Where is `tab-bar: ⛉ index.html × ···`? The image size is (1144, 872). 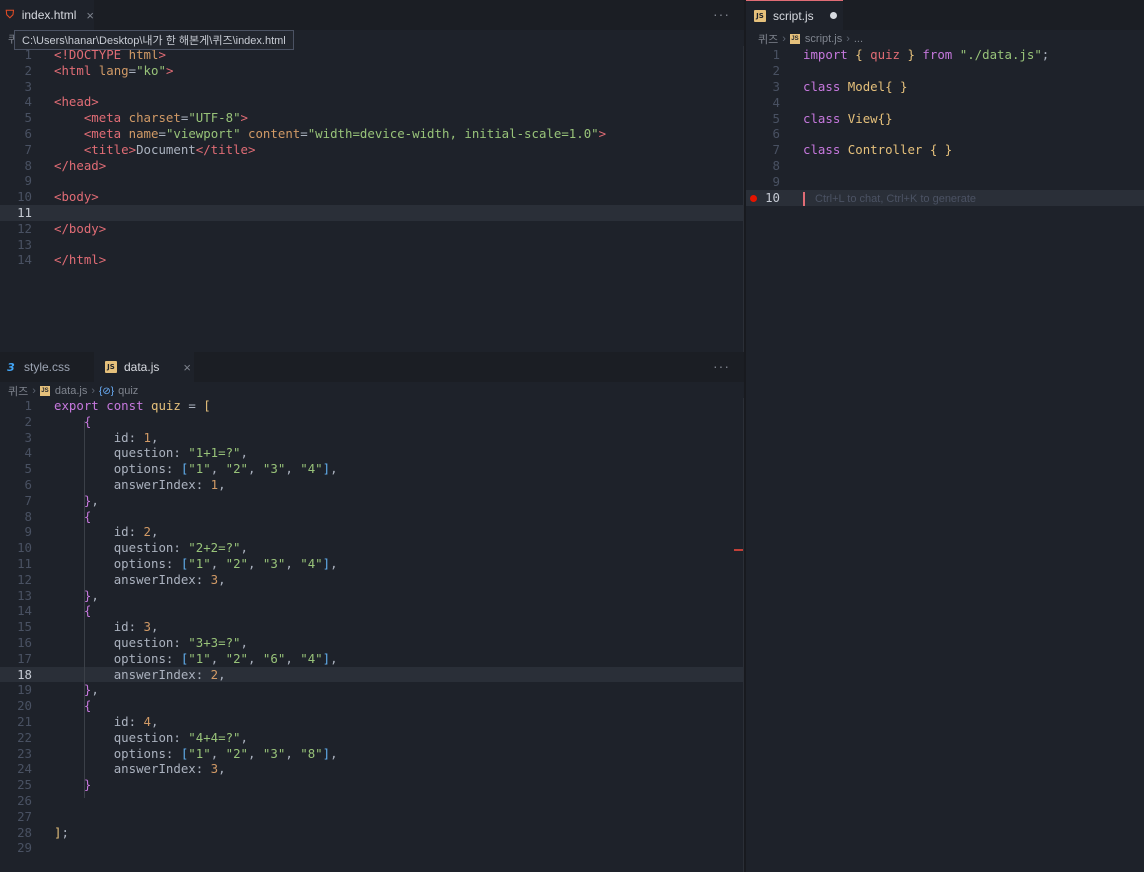
tab-bar: ⛉ index.html × ··· is located at coordinates (372, 15).